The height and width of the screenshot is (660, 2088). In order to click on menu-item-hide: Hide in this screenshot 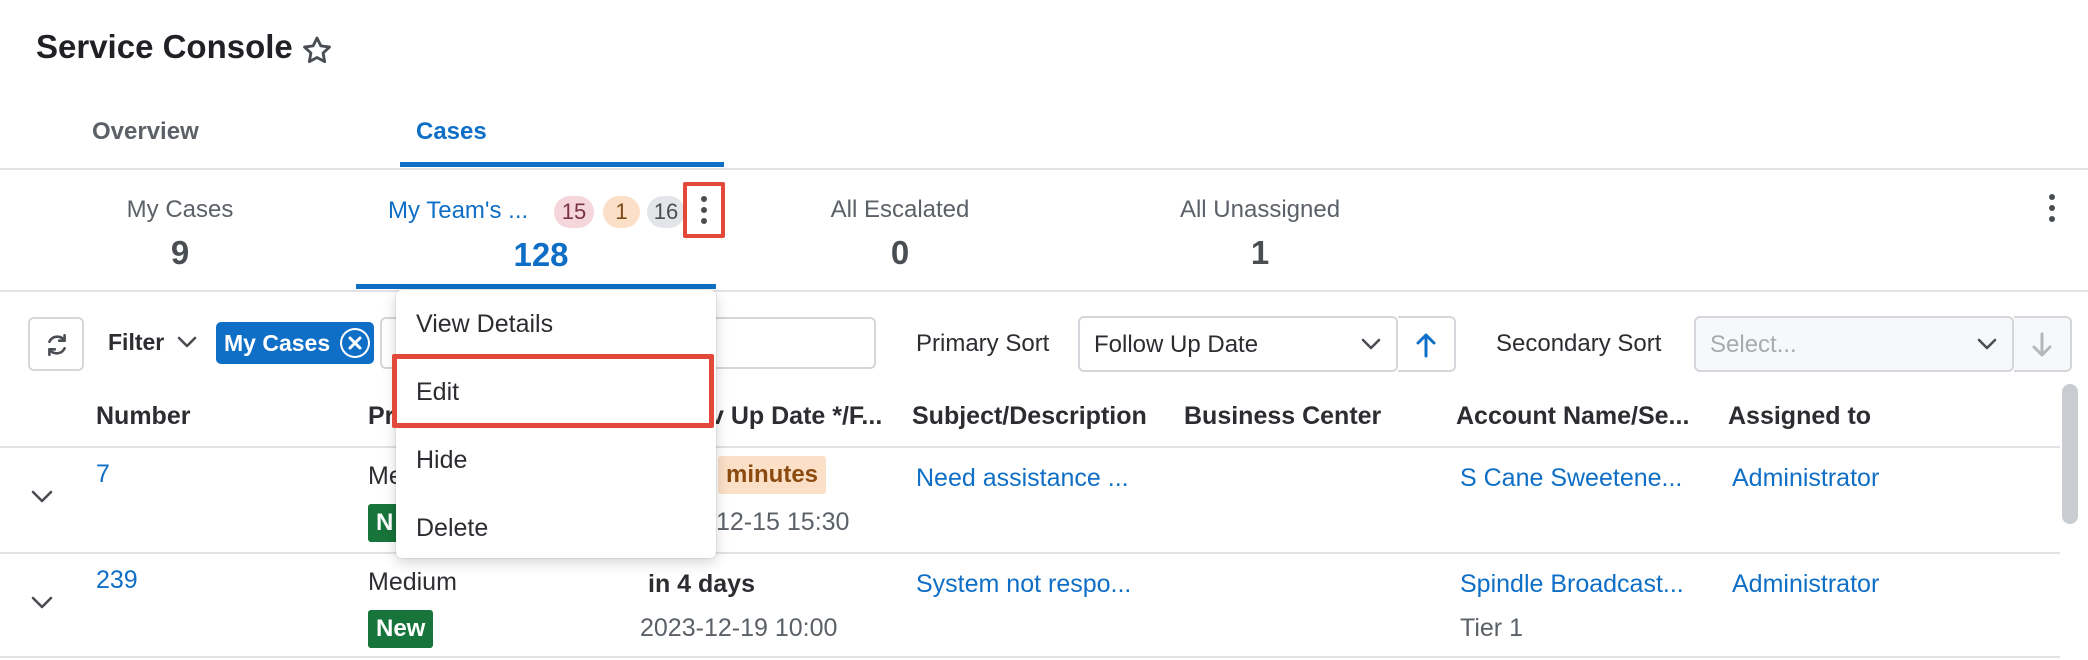, I will do `click(441, 460)`.